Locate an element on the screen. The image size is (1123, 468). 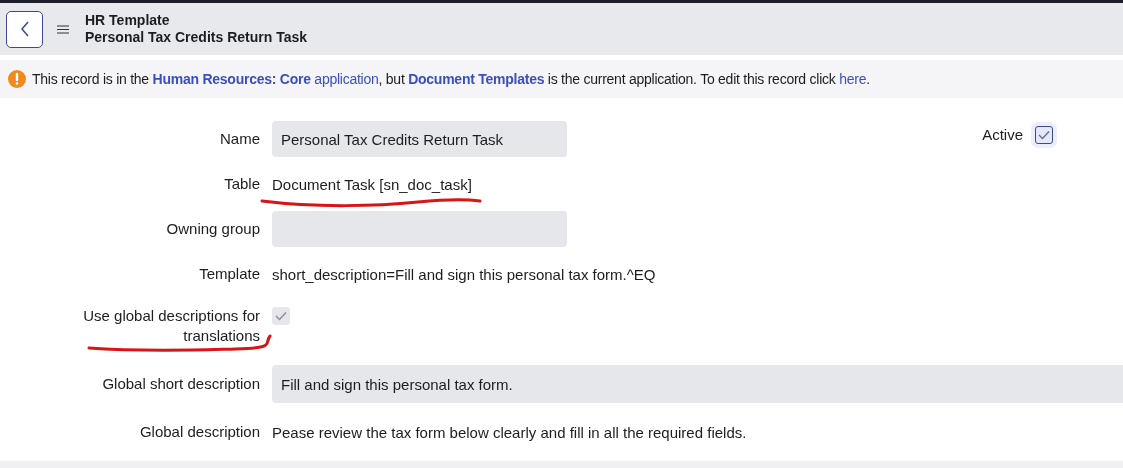
input-field: Personal Tax Credits Return Task is located at coordinates (419, 139).